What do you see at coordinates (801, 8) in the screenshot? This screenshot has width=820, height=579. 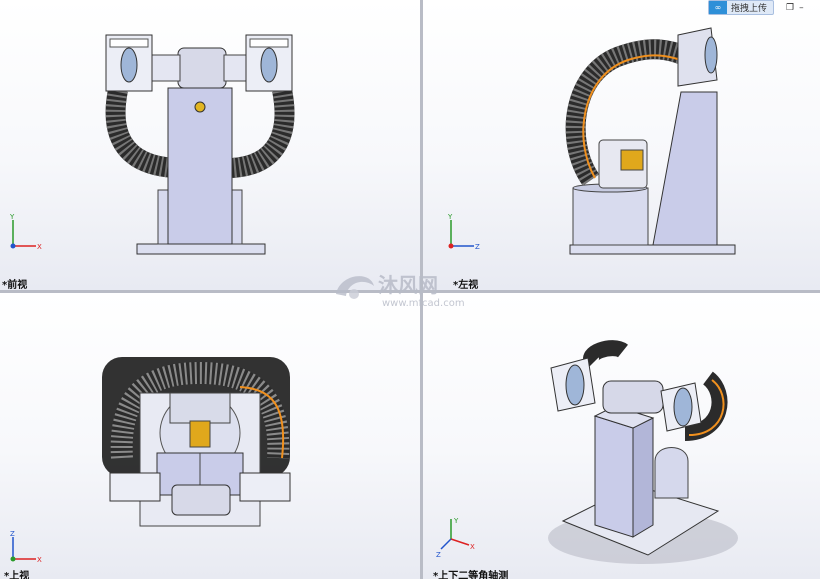 I see `minimize-icon: –` at bounding box center [801, 8].